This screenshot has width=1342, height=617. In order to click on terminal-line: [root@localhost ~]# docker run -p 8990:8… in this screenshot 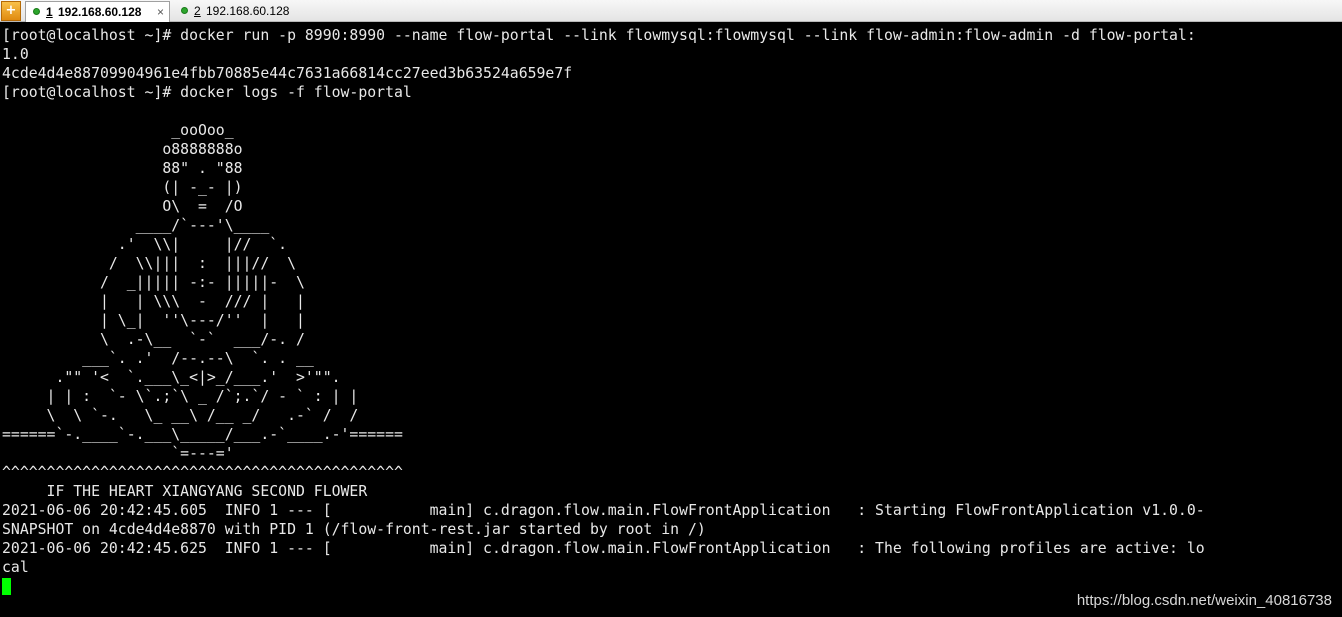, I will do `click(599, 35)`.